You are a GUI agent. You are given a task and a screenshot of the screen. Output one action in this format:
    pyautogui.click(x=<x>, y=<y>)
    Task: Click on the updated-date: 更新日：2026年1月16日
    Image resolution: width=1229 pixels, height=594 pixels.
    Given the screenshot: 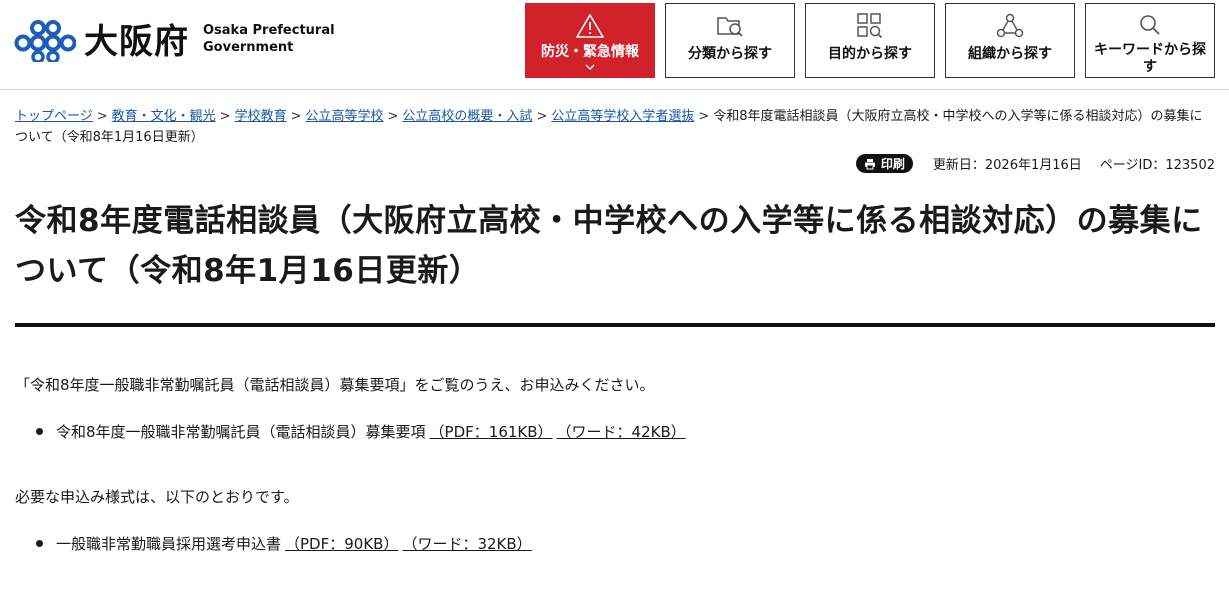 What is the action you would take?
    pyautogui.click(x=1007, y=165)
    